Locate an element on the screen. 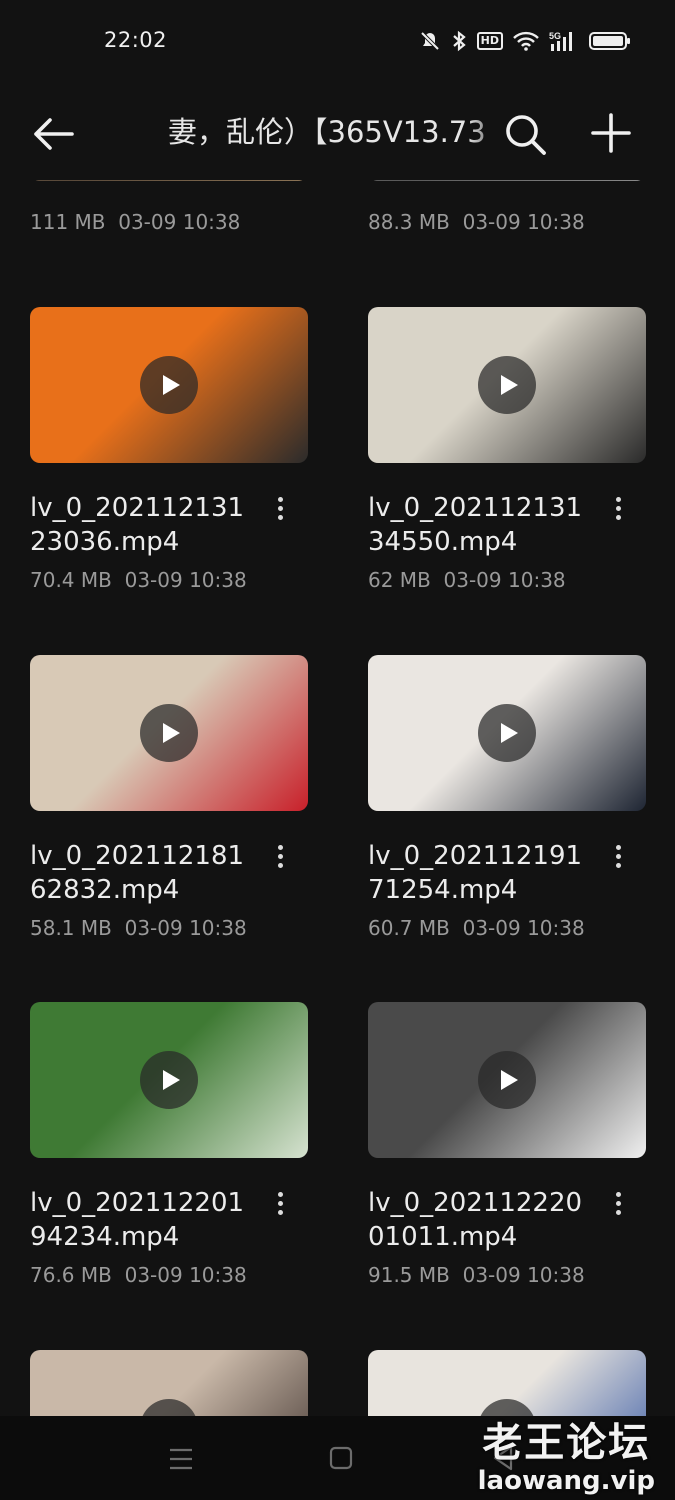 This screenshot has width=675, height=1500. file-size: 88.3 MB is located at coordinates (409, 222).